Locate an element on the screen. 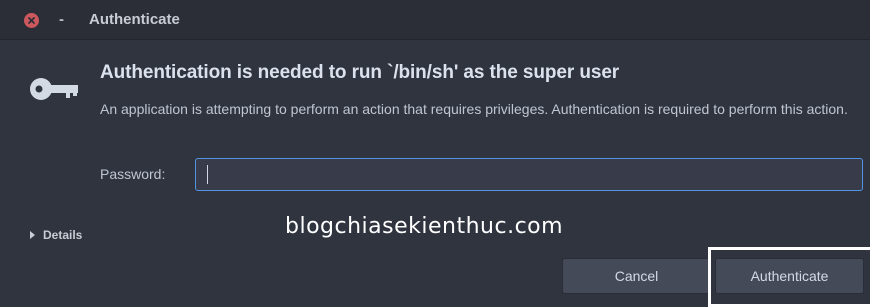 The height and width of the screenshot is (307, 870). details-expander: Details is located at coordinates (56, 235).